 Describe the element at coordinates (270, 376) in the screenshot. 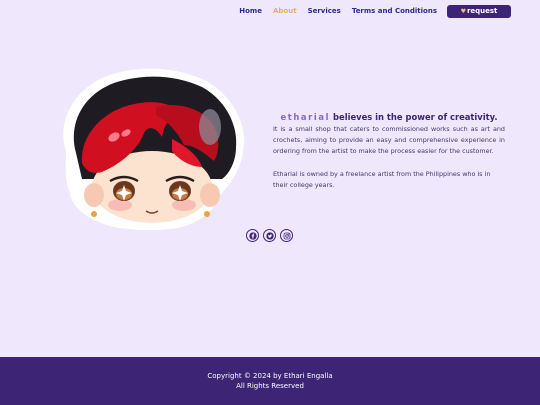

I see `copyright-text: Copyright © 2024 by Ethari Engalla` at that location.